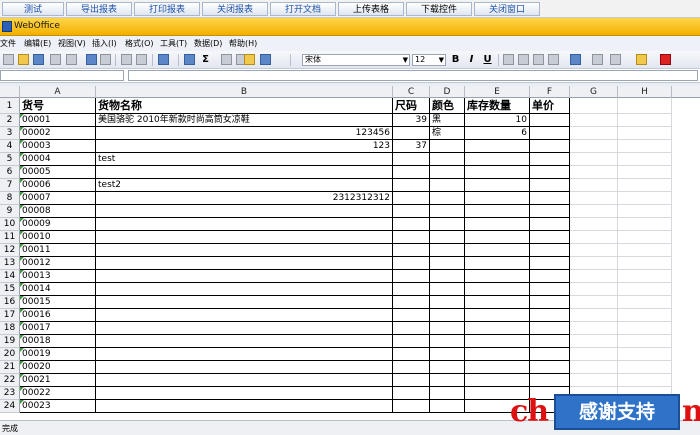 The width and height of the screenshot is (700, 435). What do you see at coordinates (497, 198) in the screenshot?
I see `cell-e8` at bounding box center [497, 198].